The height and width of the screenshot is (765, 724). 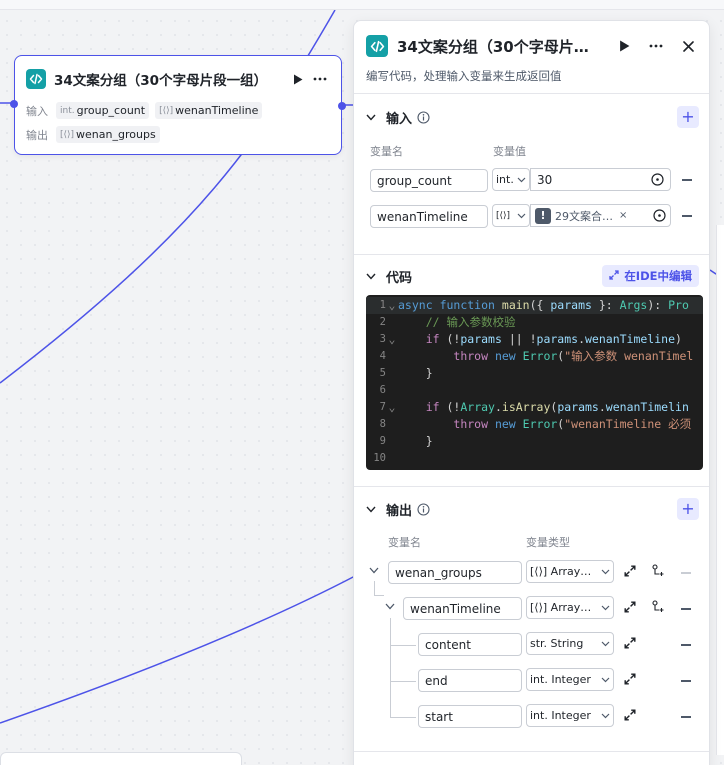 What do you see at coordinates (470, 644) in the screenshot?
I see `output-var-name-field: content` at bounding box center [470, 644].